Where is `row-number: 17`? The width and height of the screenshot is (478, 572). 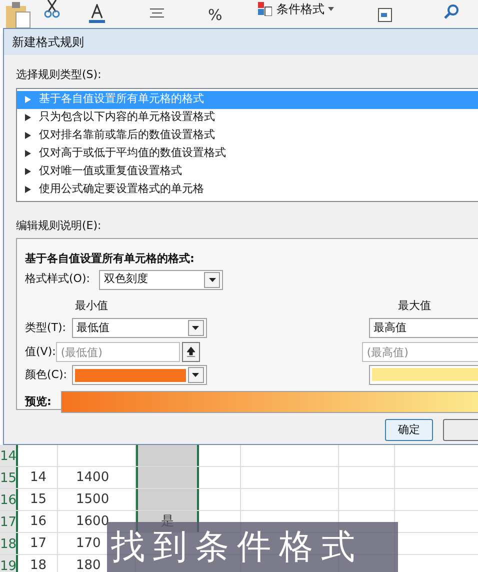 row-number: 17 is located at coordinates (9, 521).